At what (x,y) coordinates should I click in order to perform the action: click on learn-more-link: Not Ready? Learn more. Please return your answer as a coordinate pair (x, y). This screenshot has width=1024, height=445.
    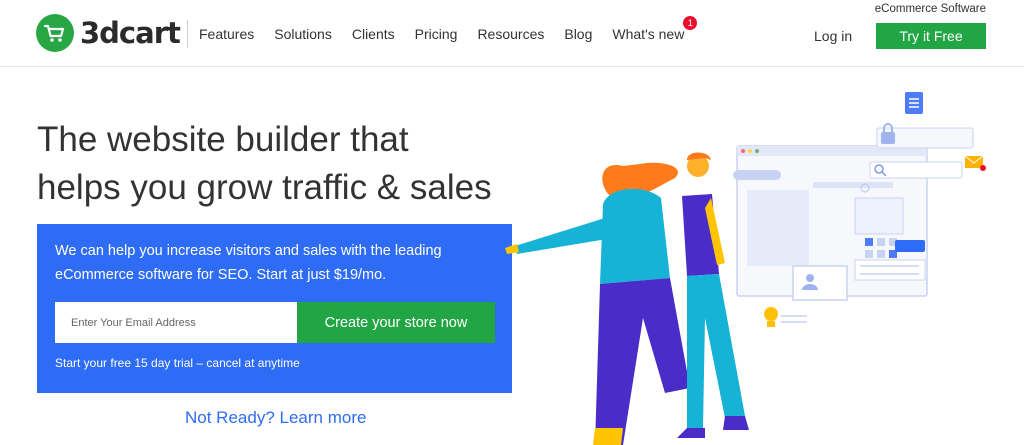
    Looking at the image, I should click on (275, 418).